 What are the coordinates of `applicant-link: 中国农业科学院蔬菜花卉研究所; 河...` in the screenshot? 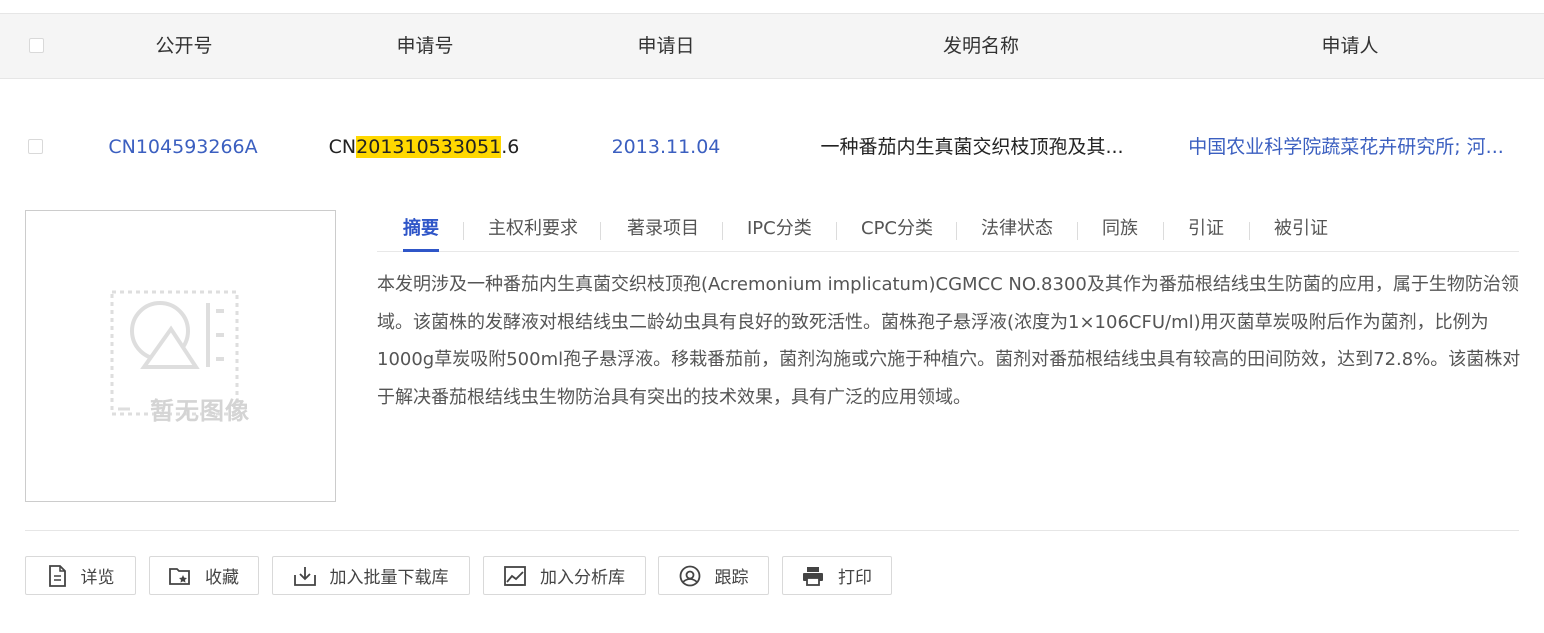 It's located at (1346, 147).